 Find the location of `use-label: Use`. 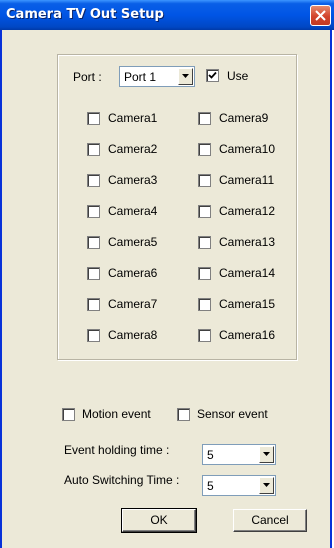

use-label: Use is located at coordinates (238, 76).